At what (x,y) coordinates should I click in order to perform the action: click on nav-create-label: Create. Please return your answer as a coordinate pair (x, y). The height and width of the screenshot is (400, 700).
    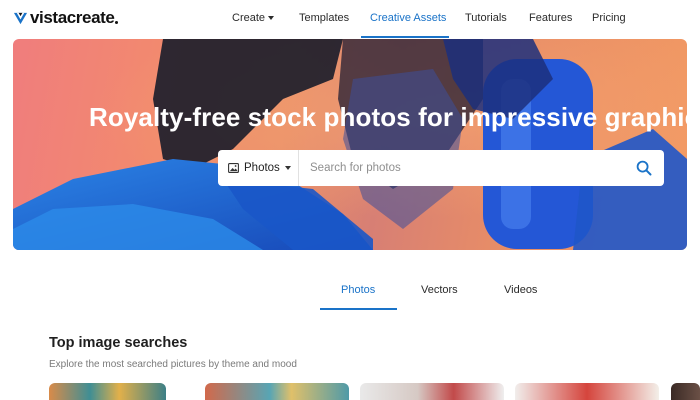
    Looking at the image, I should click on (249, 18).